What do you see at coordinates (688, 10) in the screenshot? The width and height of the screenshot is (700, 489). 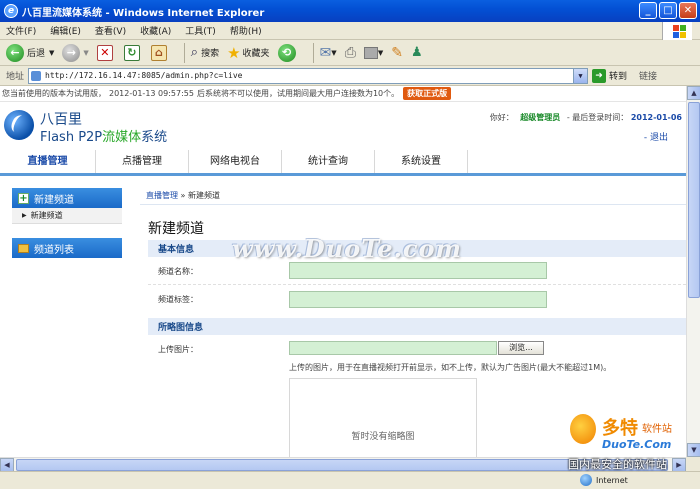 I see `close-button: ✕` at bounding box center [688, 10].